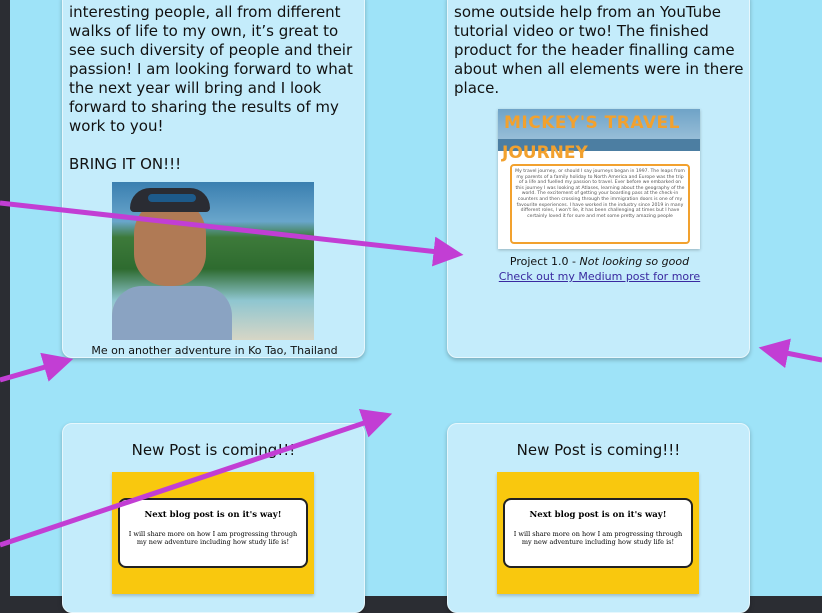 This screenshot has height=613, width=822. Describe the element at coordinates (634, 261) in the screenshot. I see `project-caption-italic: Not looking so good` at that location.